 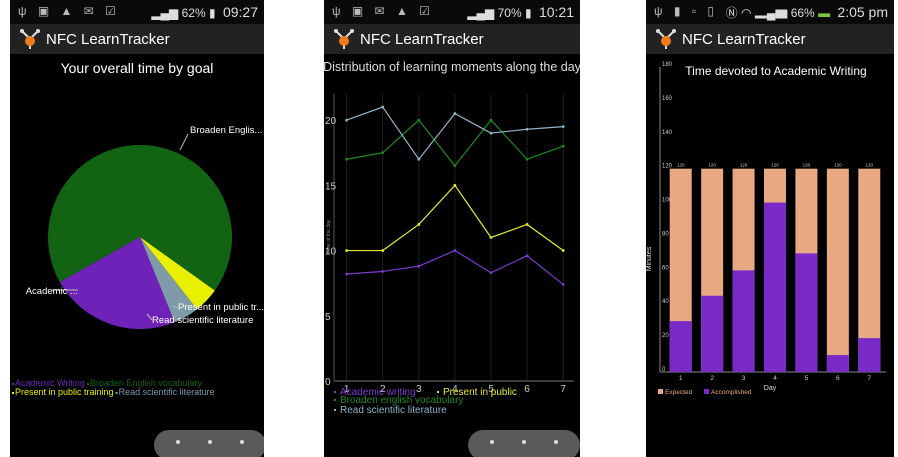 I want to click on data-label-accomplished: 60, so click(x=744, y=267).